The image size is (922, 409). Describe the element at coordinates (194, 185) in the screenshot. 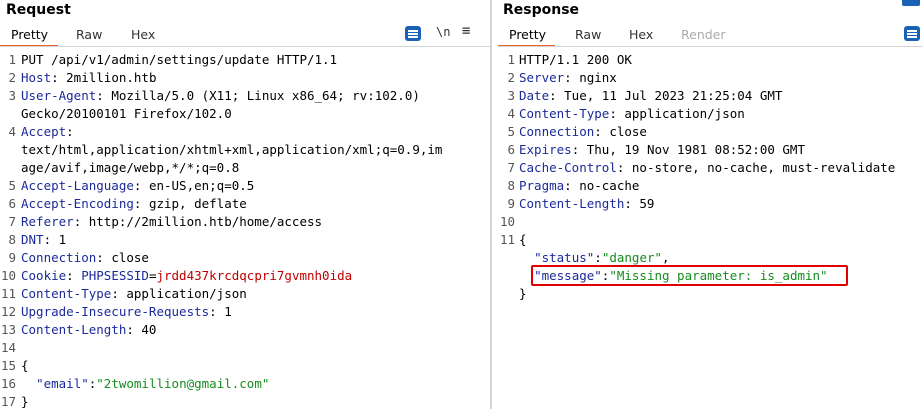

I see `token: : en-US,en;q=0.5` at that location.